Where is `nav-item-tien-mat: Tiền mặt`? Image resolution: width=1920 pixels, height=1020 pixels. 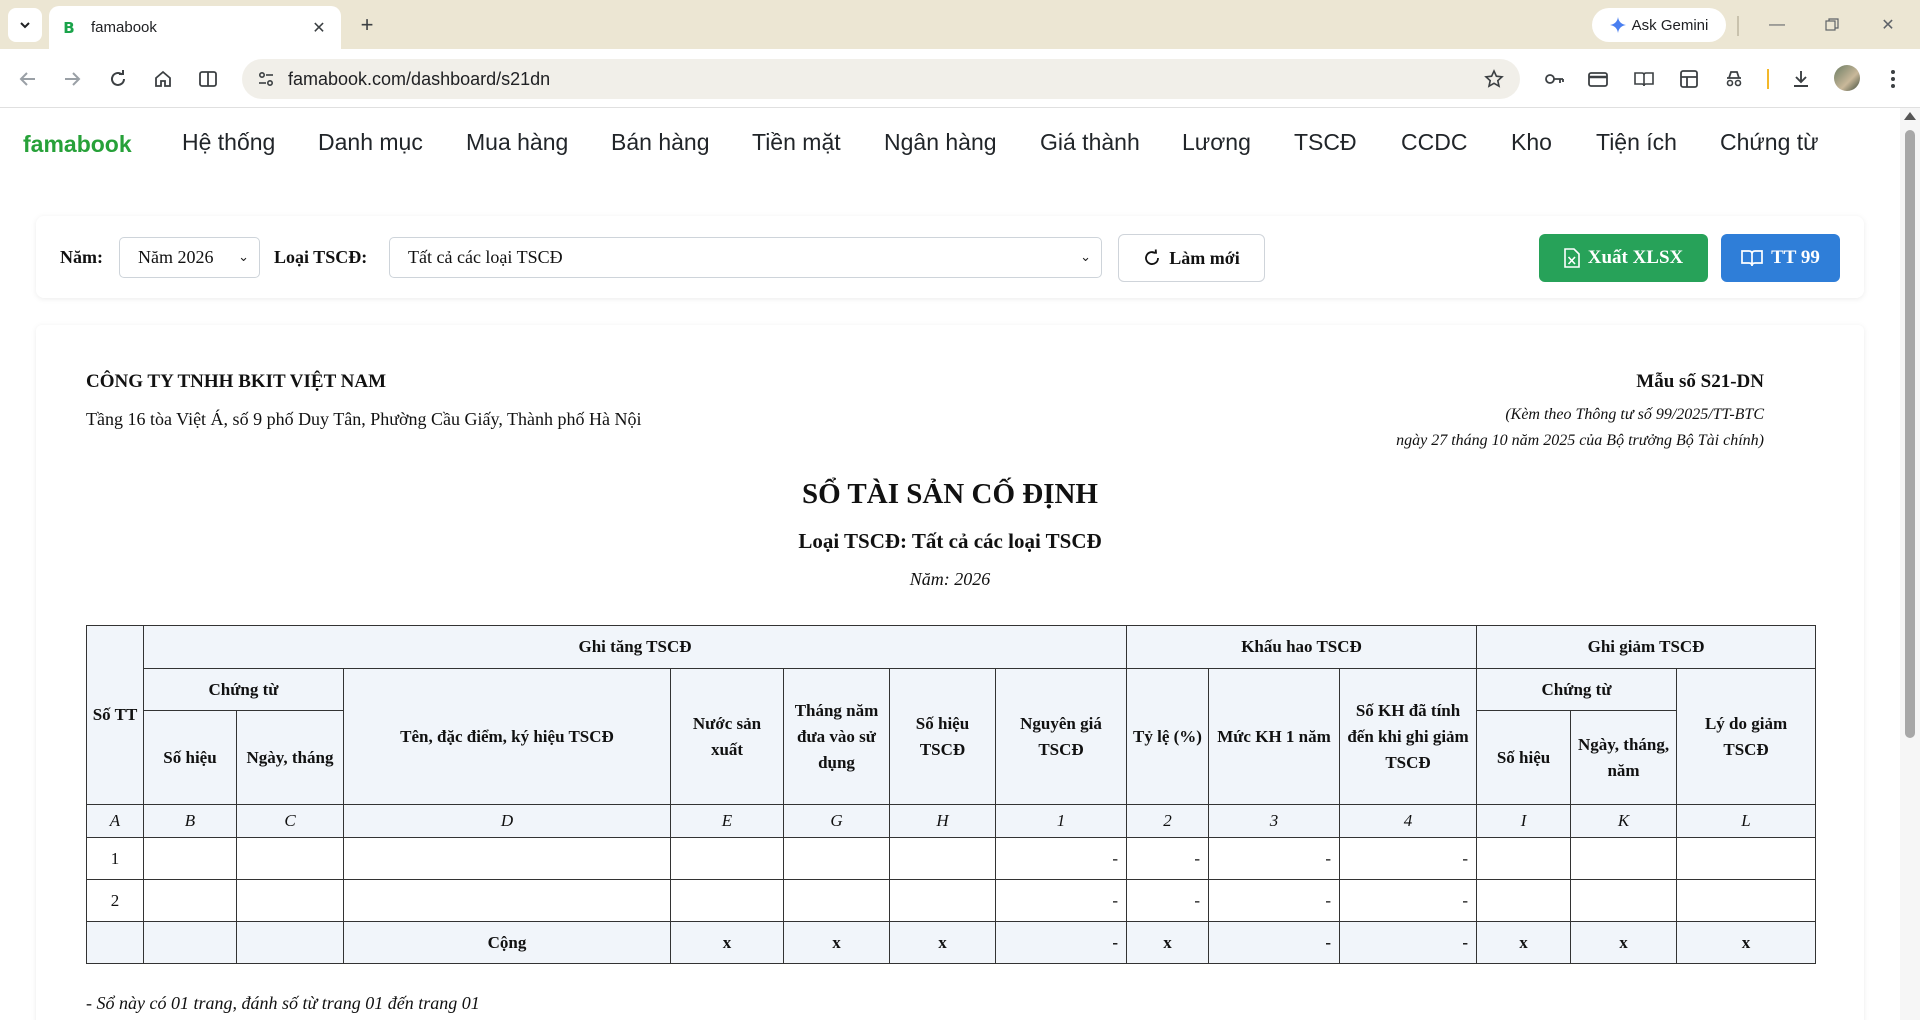
nav-item-tien-mat: Tiền mặt is located at coordinates (796, 142).